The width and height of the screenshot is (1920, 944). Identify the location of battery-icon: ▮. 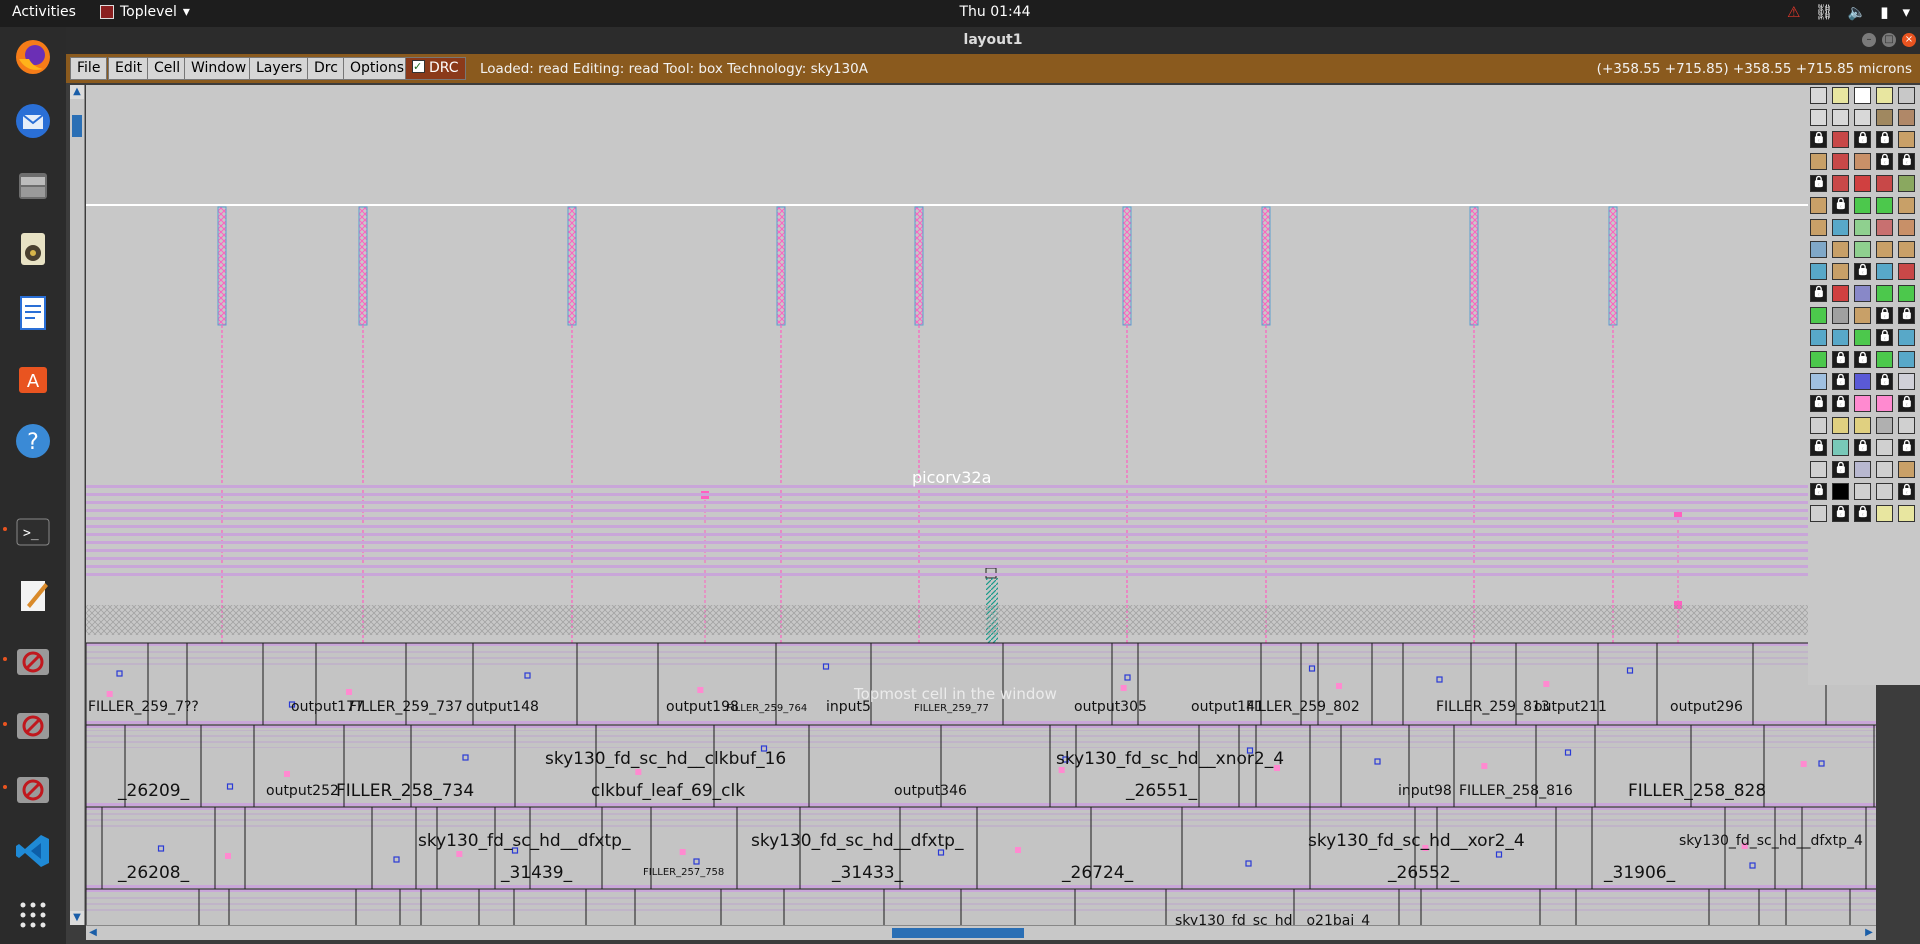
(1884, 12).